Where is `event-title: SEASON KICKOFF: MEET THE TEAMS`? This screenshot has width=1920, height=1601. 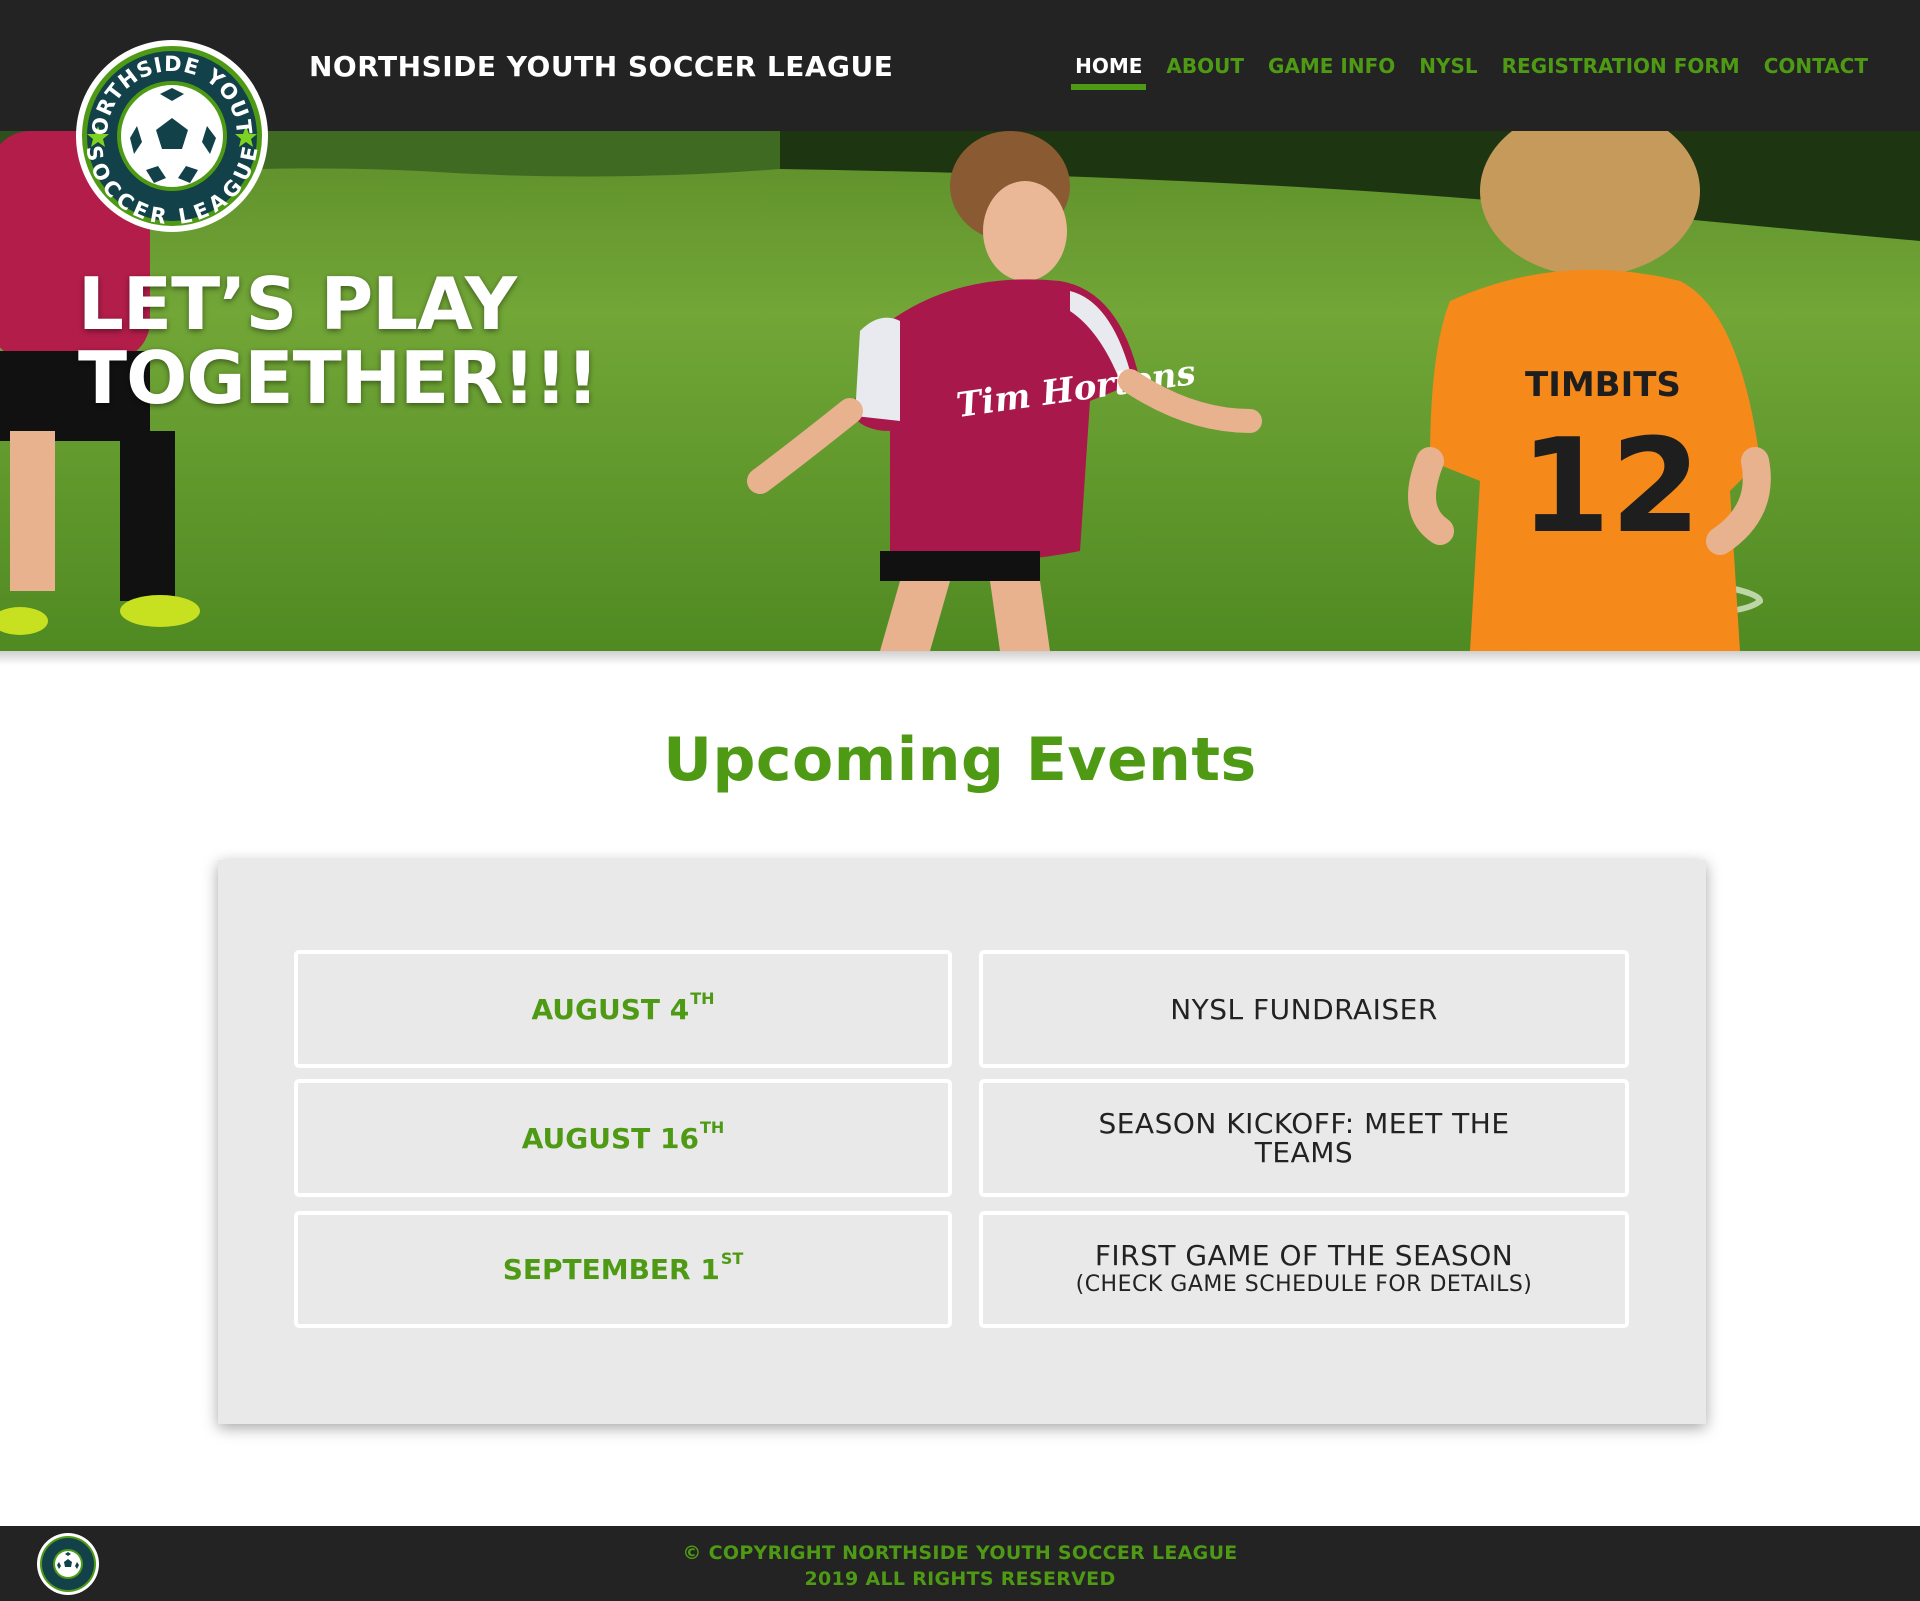 event-title: SEASON KICKOFF: MEET THE TEAMS is located at coordinates (1304, 1138).